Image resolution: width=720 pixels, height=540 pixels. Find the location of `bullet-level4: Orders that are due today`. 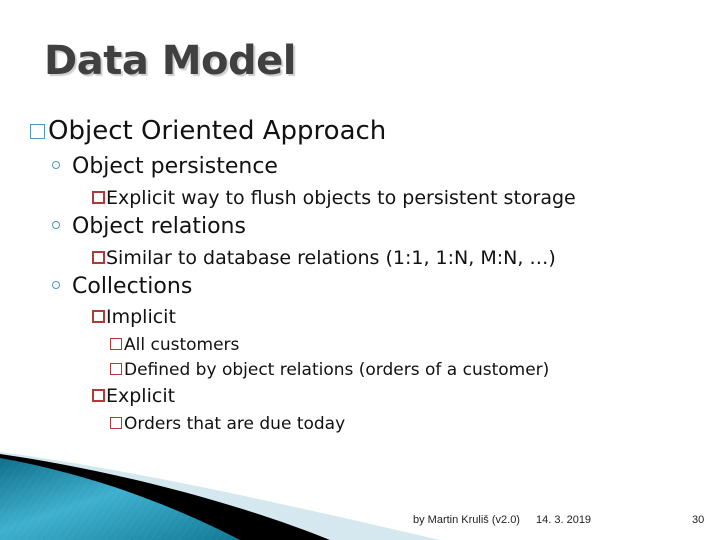

bullet-level4: Orders that are due today is located at coordinates (227, 424).